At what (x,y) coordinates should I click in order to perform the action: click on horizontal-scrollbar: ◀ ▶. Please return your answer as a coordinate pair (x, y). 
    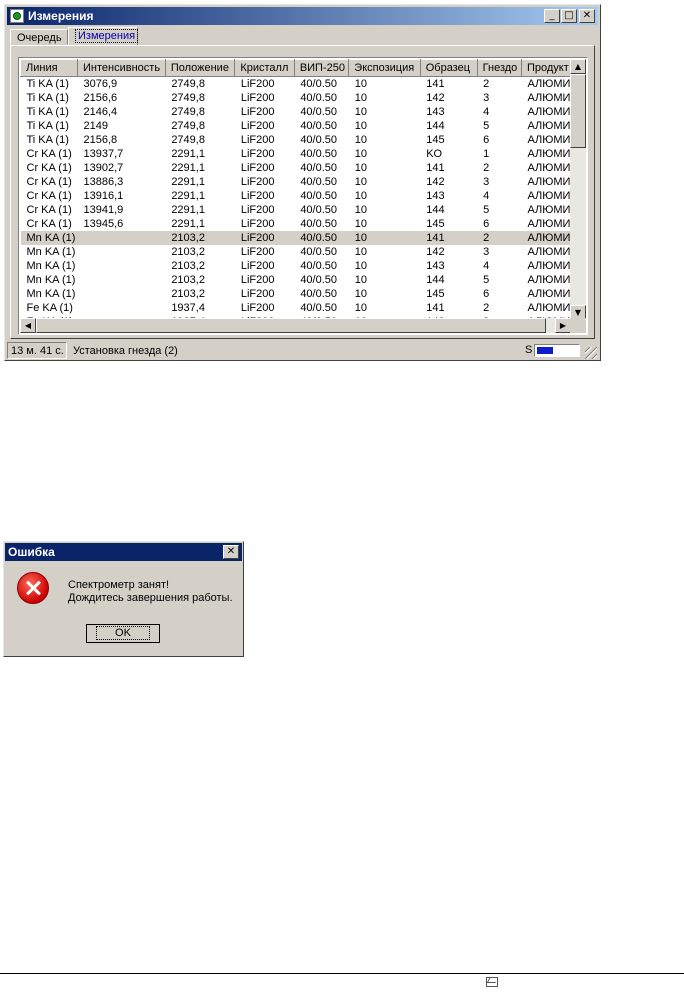
    Looking at the image, I should click on (295, 325).